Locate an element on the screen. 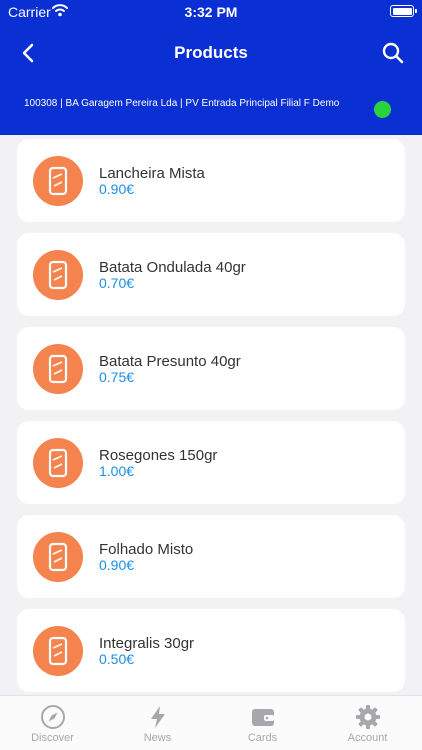  tab-account: Account is located at coordinates (367, 723).